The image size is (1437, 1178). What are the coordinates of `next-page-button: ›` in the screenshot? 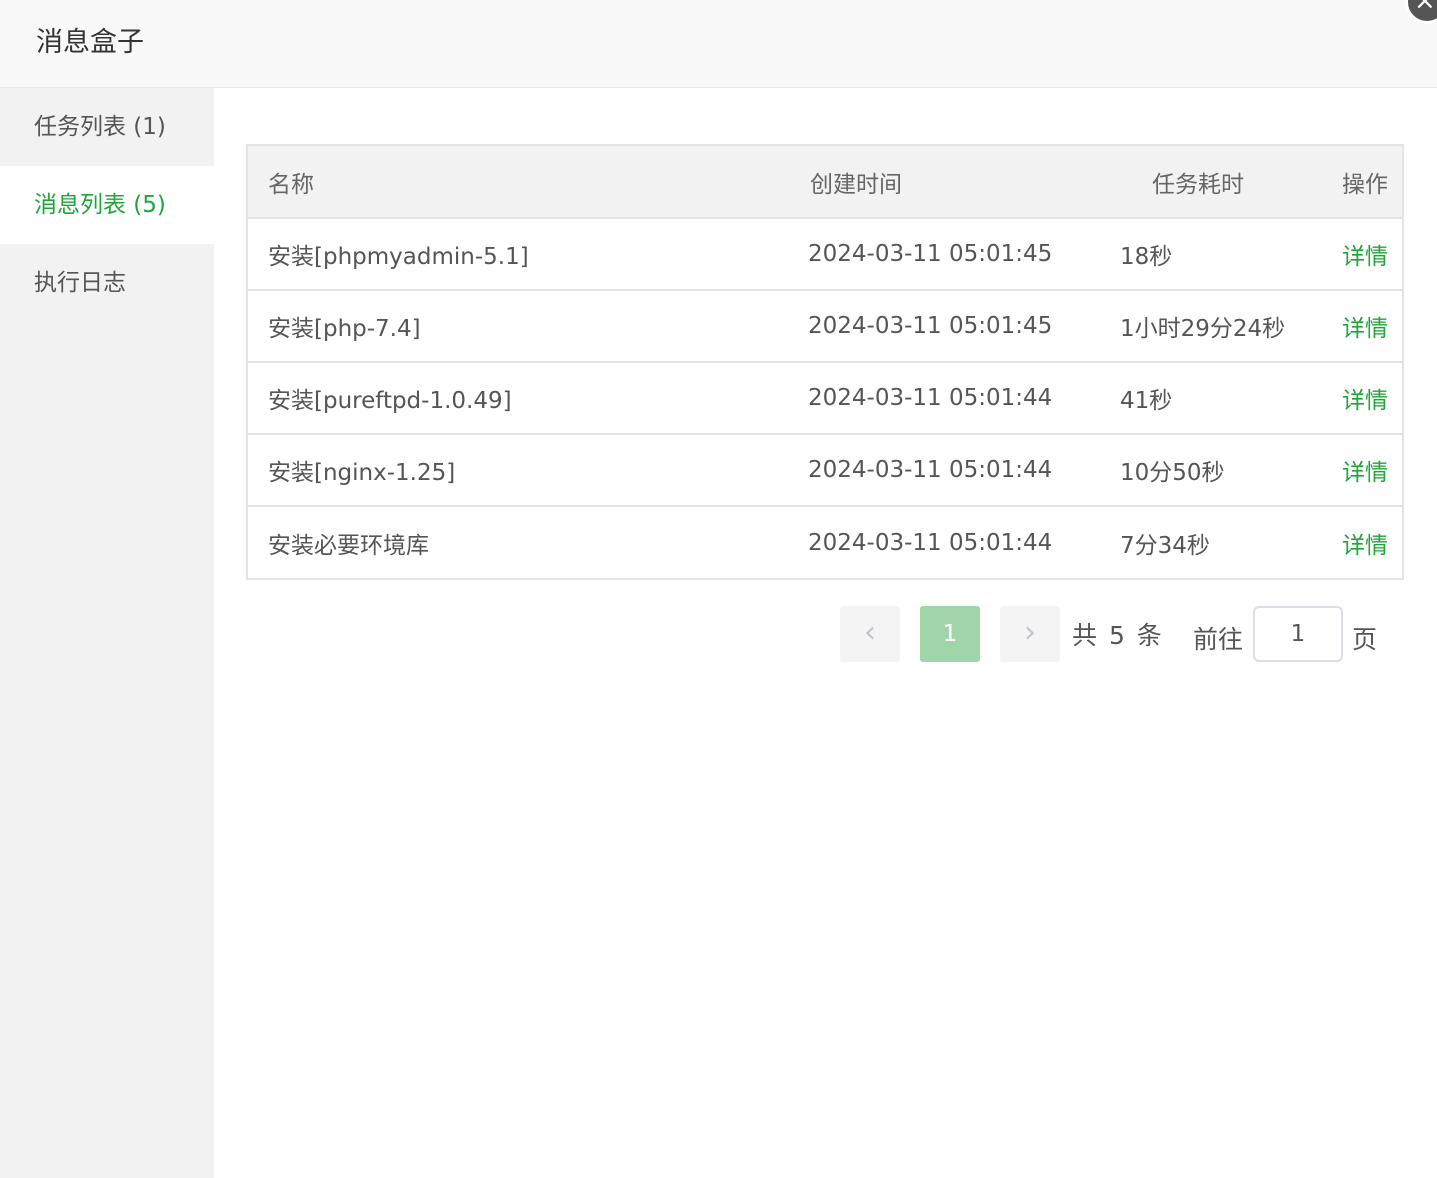 It's located at (1030, 634).